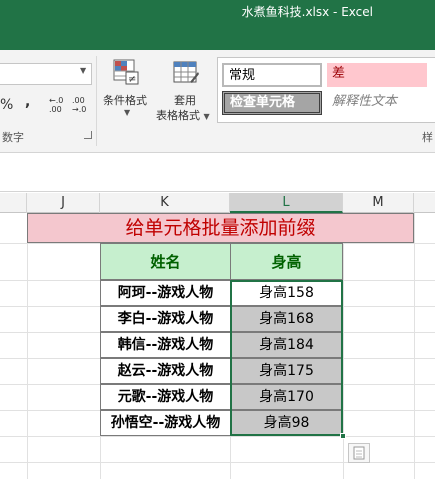 This screenshot has height=479, width=435. What do you see at coordinates (286, 358) in the screenshot?
I see `selection-border` at bounding box center [286, 358].